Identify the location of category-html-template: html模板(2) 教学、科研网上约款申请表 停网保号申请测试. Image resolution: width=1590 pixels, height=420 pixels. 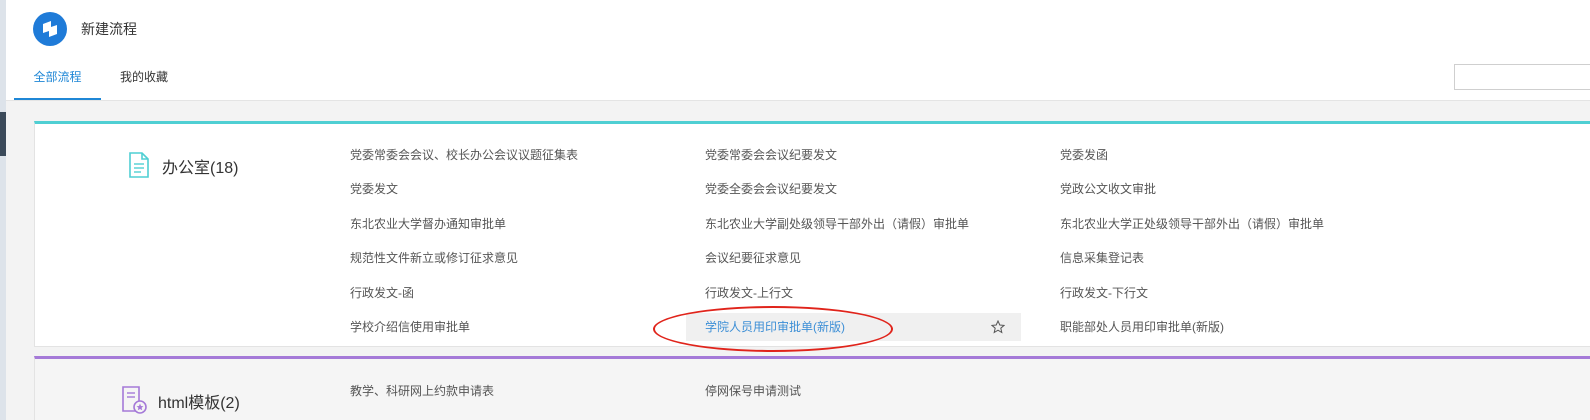
(812, 388).